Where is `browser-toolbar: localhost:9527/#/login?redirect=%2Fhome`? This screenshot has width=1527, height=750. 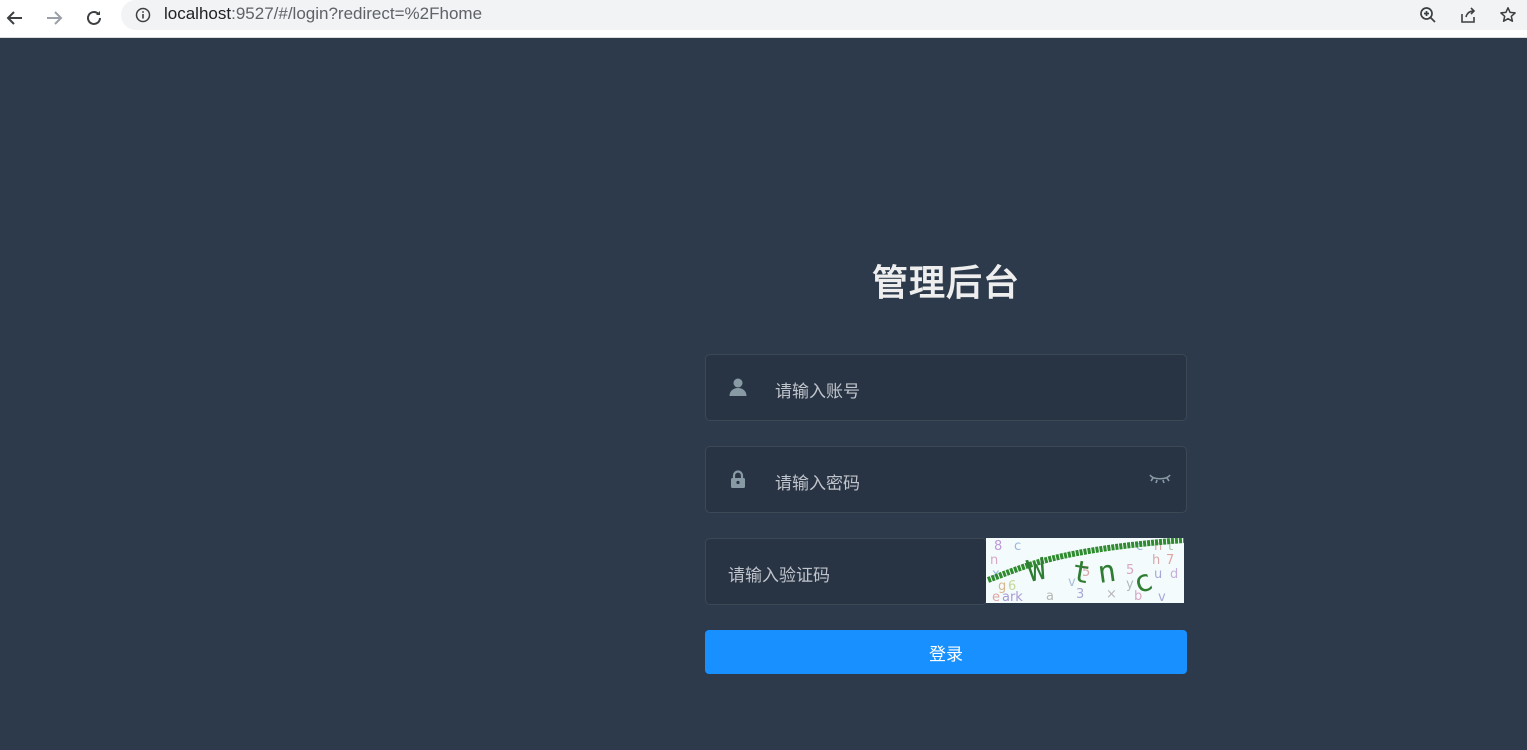 browser-toolbar: localhost:9527/#/login?redirect=%2Fhome is located at coordinates (763, 19).